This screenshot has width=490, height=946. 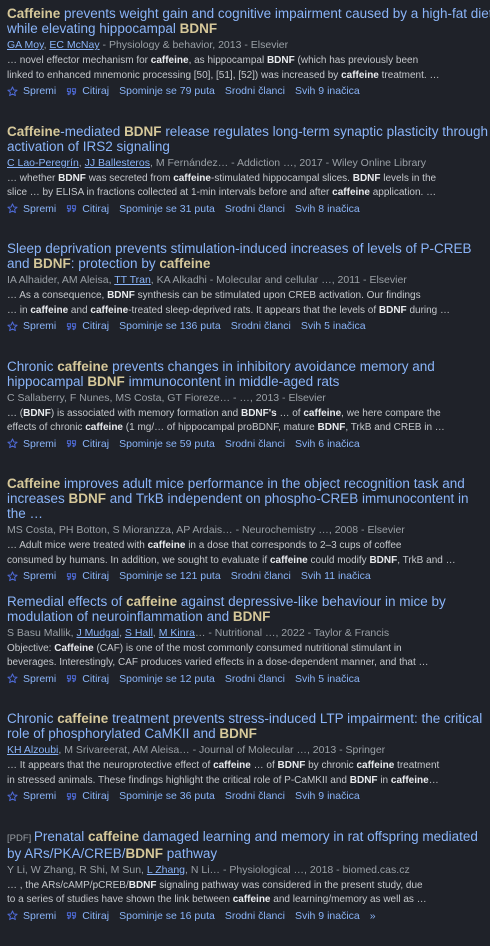 What do you see at coordinates (167, 916) in the screenshot?
I see `cited-by-link: Spominje se 16 puta` at bounding box center [167, 916].